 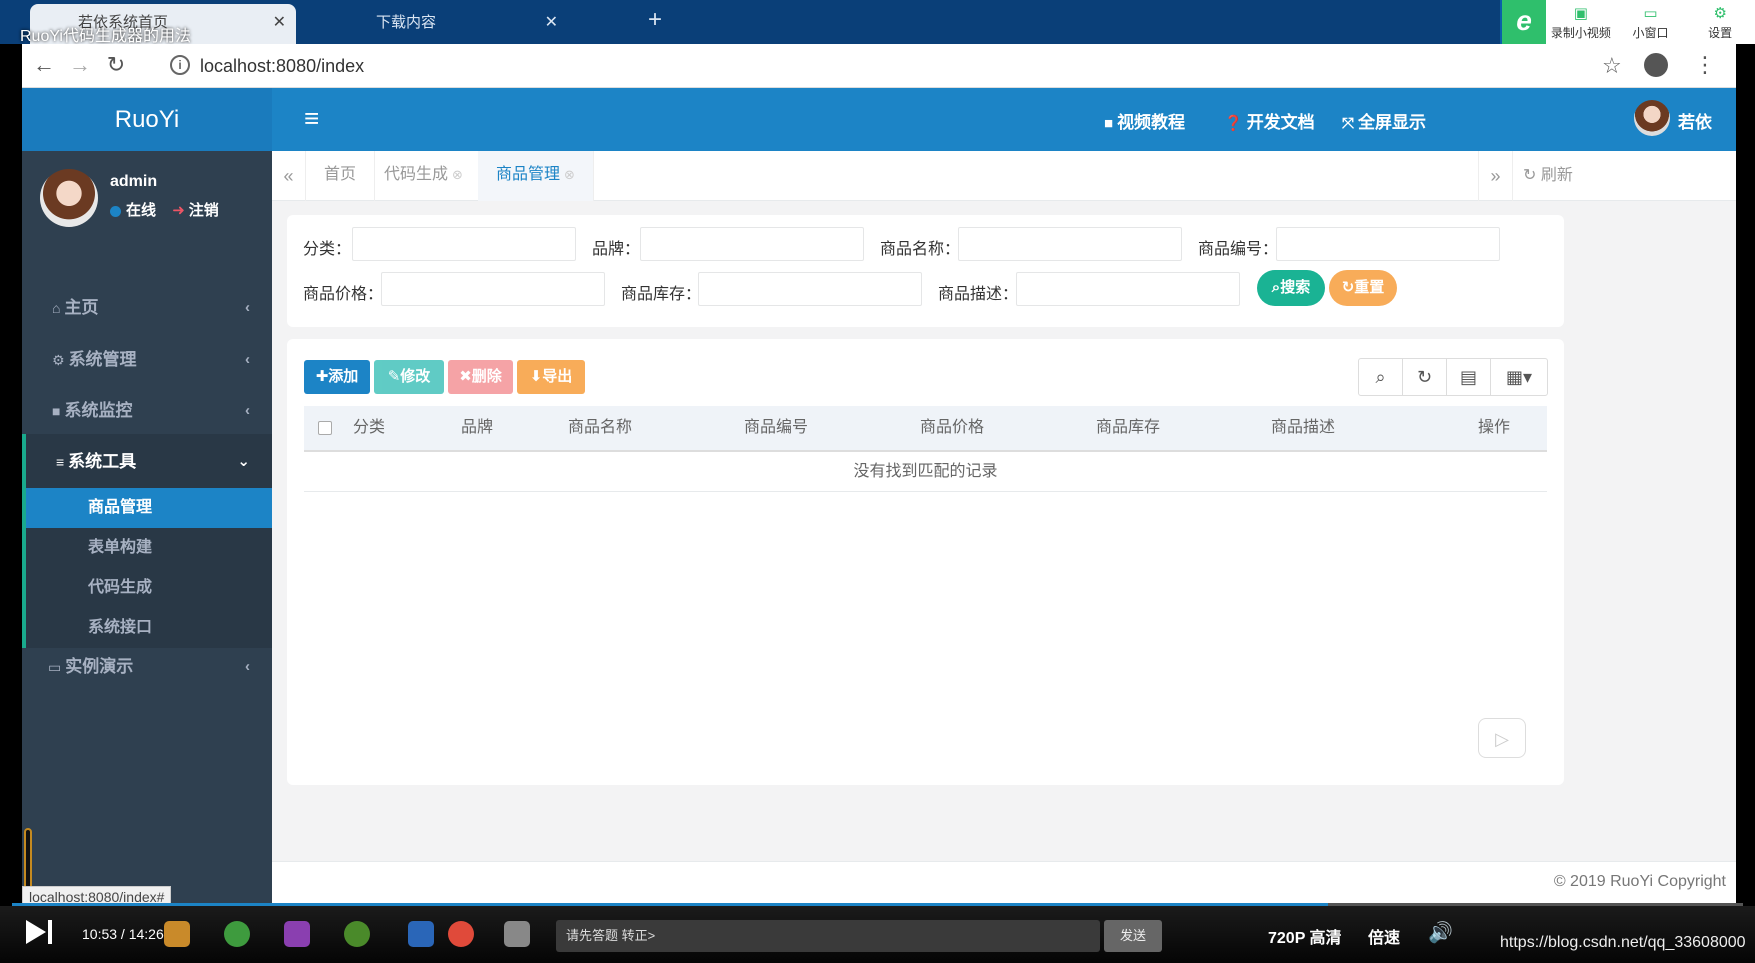 What do you see at coordinates (1280, 122) in the screenshot?
I see `dev-docs-label: 开发文档` at bounding box center [1280, 122].